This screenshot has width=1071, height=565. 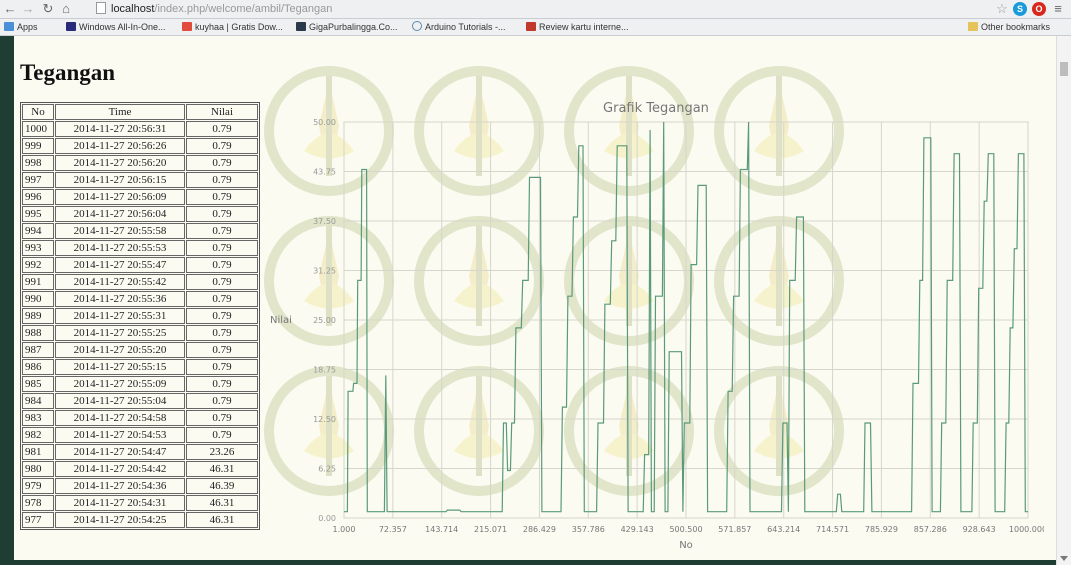 What do you see at coordinates (324, 271) in the screenshot?
I see `y-tick-label: 31.25` at bounding box center [324, 271].